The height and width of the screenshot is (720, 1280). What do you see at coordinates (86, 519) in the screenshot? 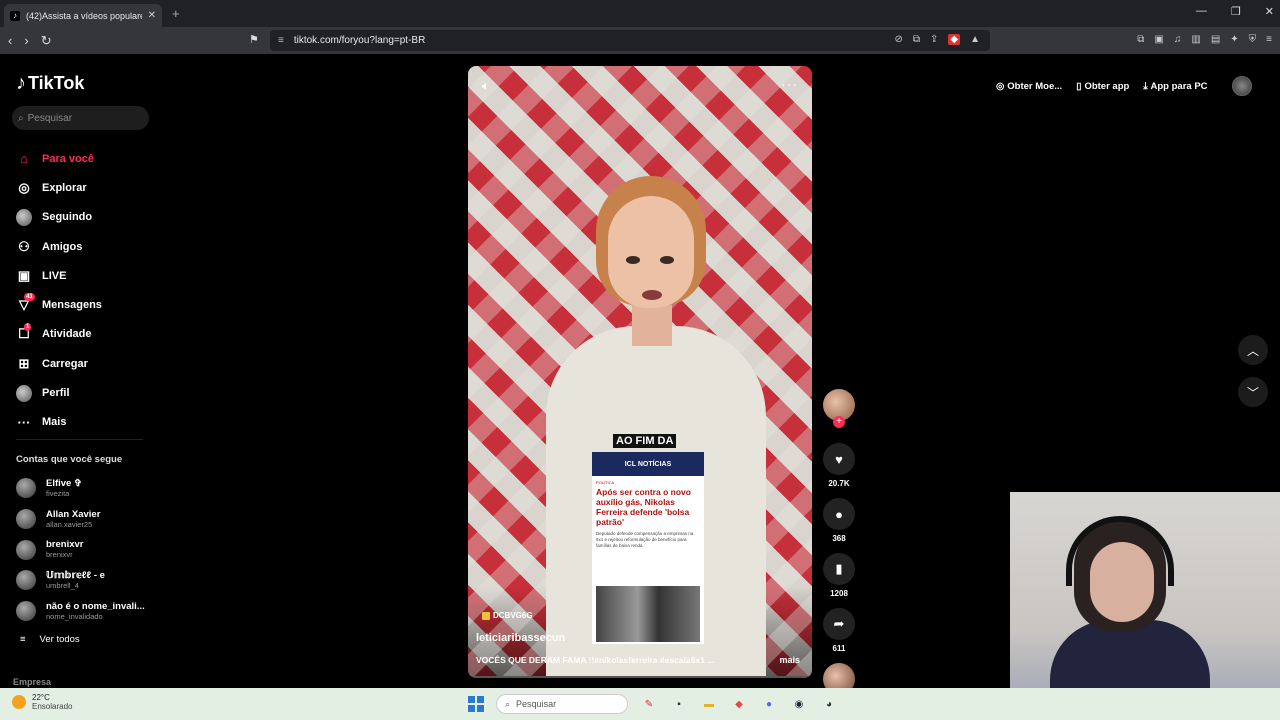
I see `following-account: Allan Xavier allan.xavier25` at bounding box center [86, 519].